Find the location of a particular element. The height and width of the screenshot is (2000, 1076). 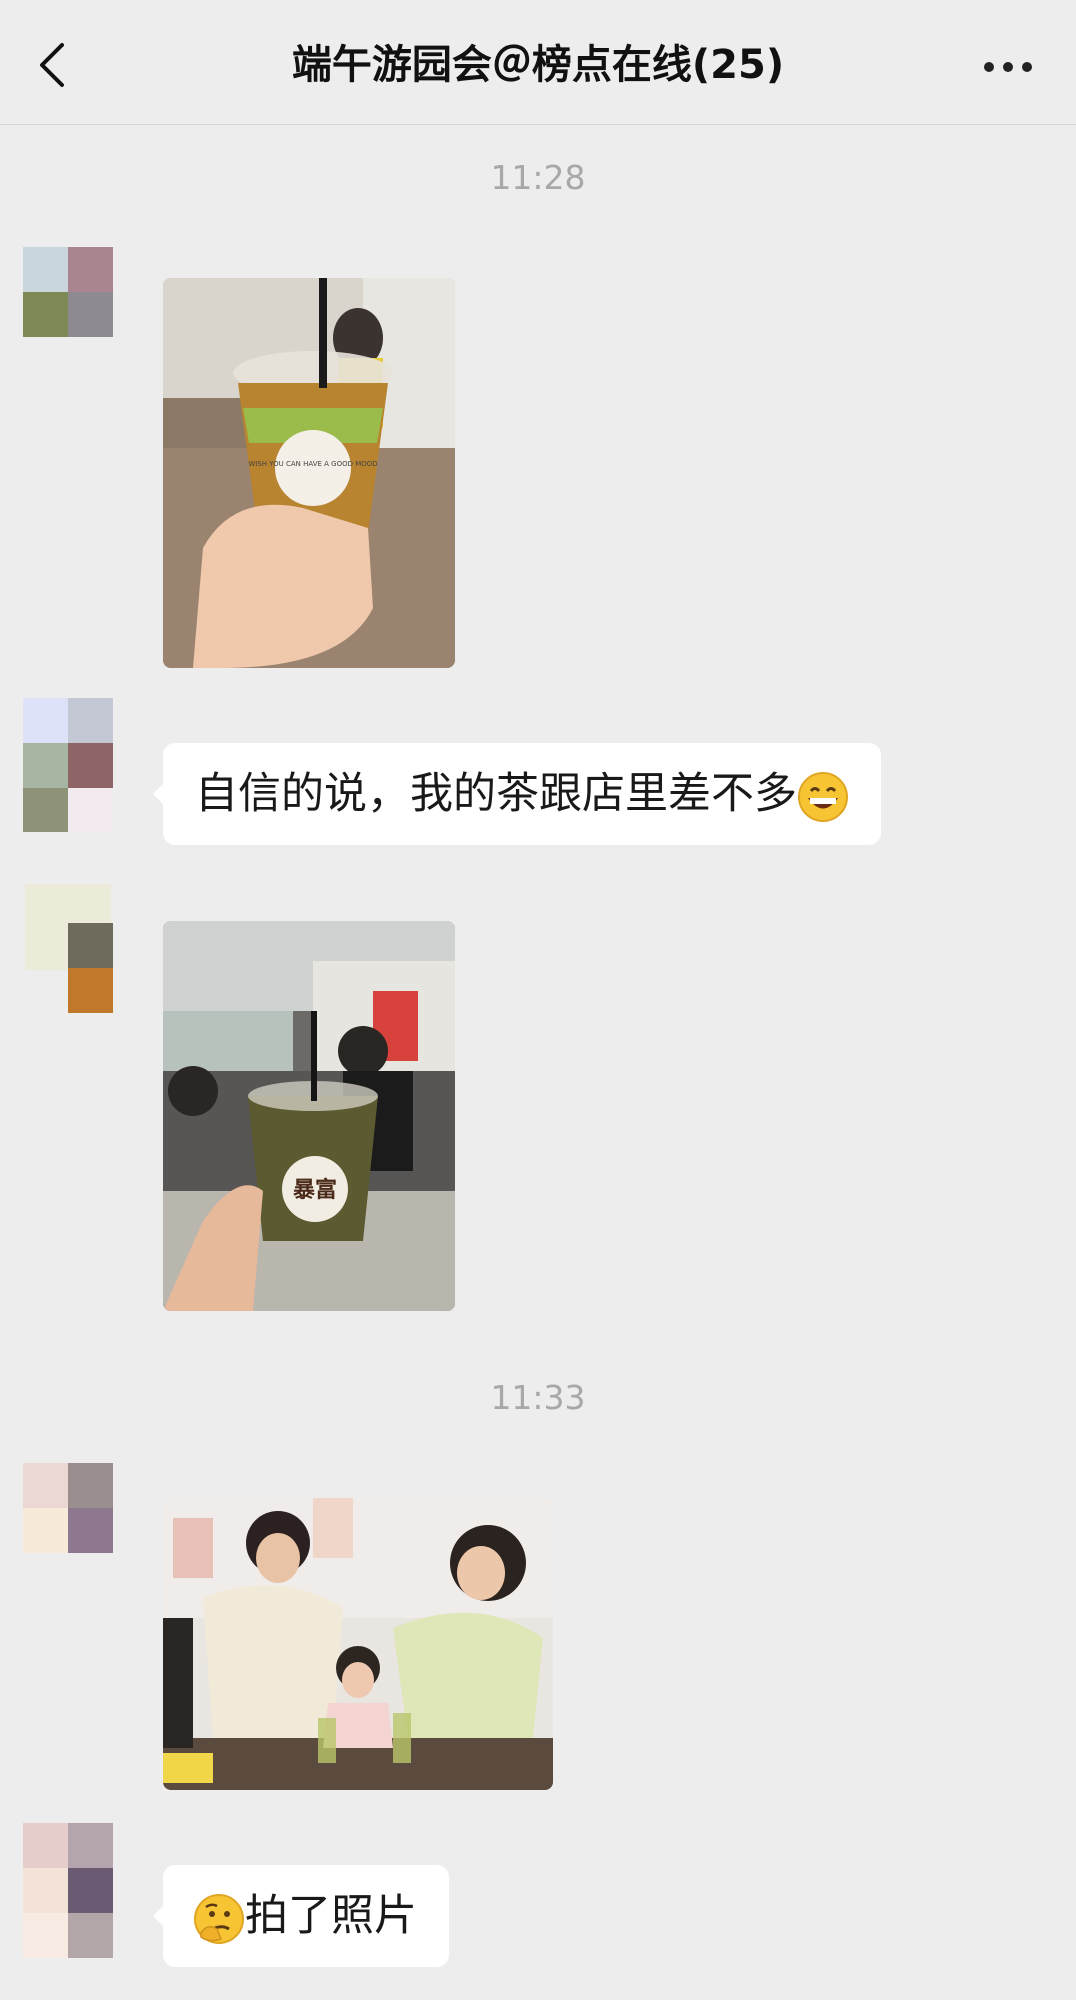

avatar-image is located at coordinates (78, 945).